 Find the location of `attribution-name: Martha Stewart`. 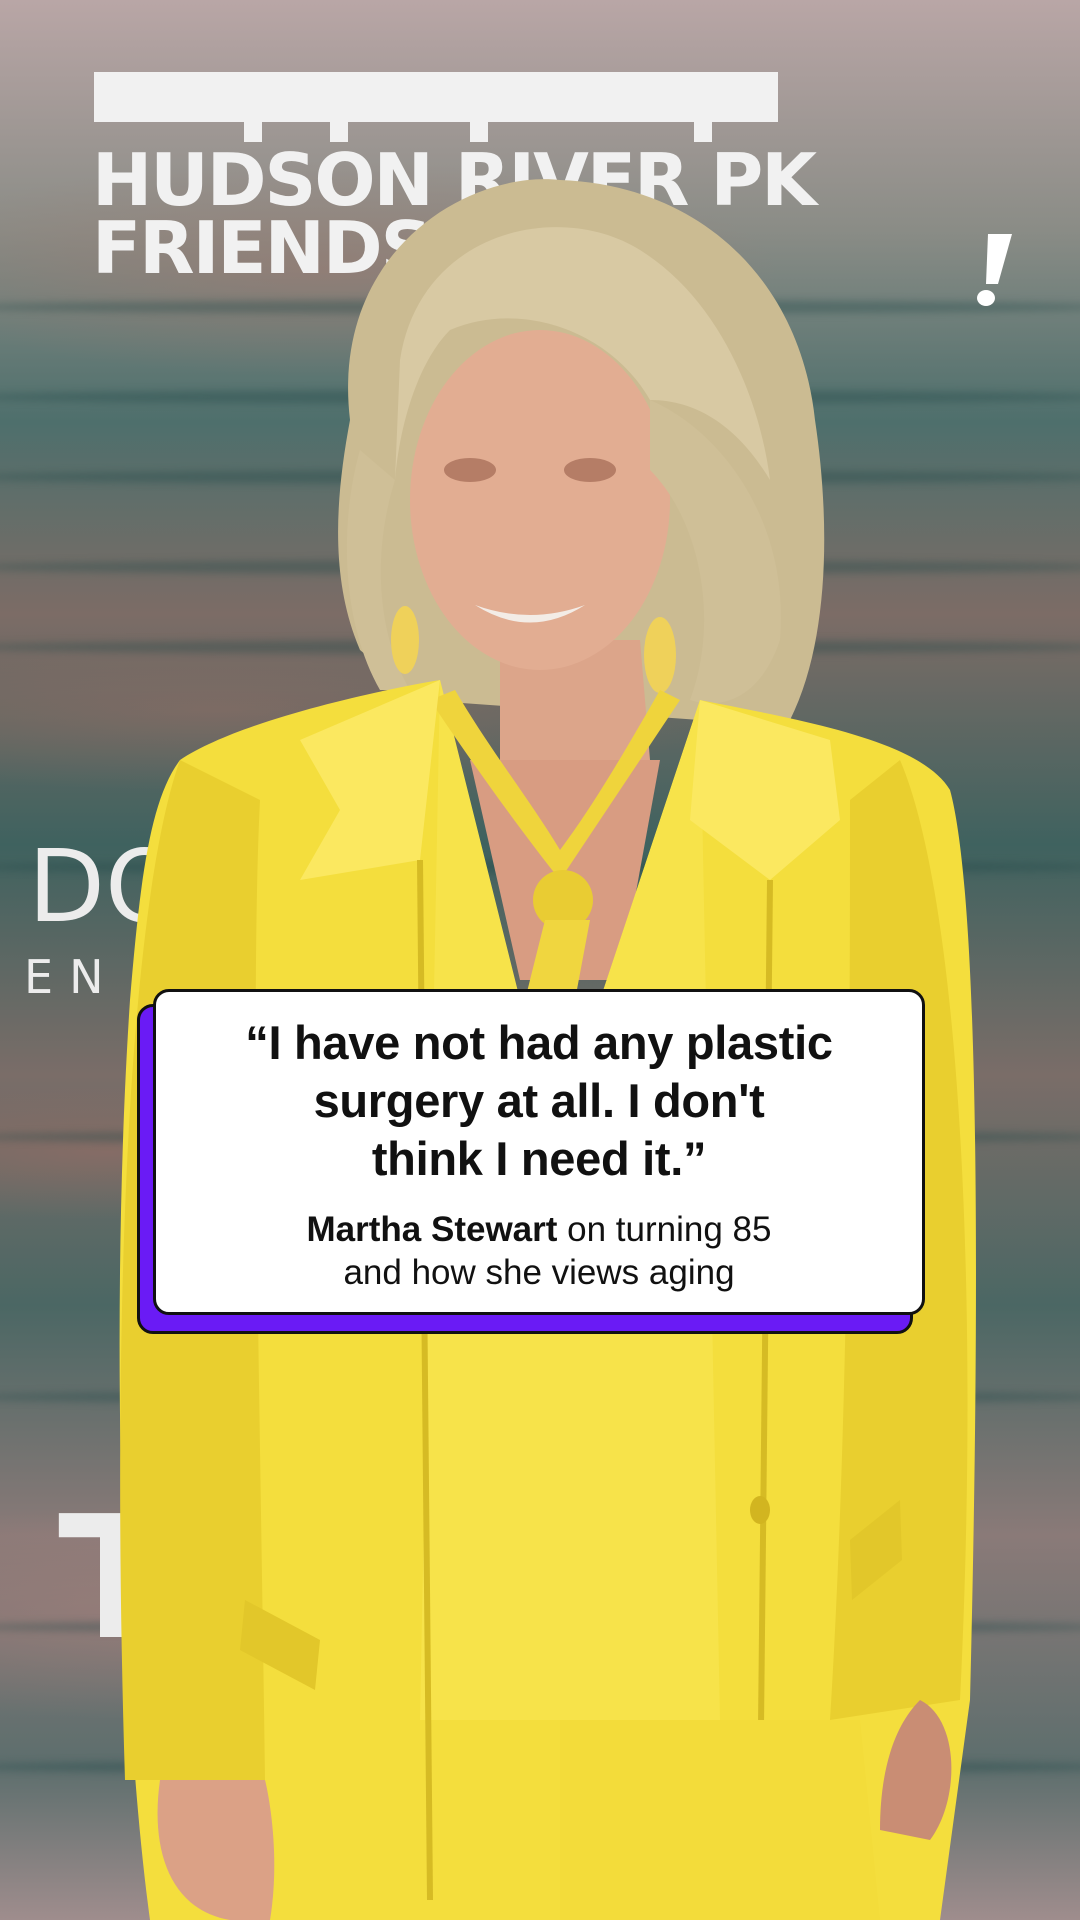

attribution-name: Martha Stewart is located at coordinates (432, 1229).